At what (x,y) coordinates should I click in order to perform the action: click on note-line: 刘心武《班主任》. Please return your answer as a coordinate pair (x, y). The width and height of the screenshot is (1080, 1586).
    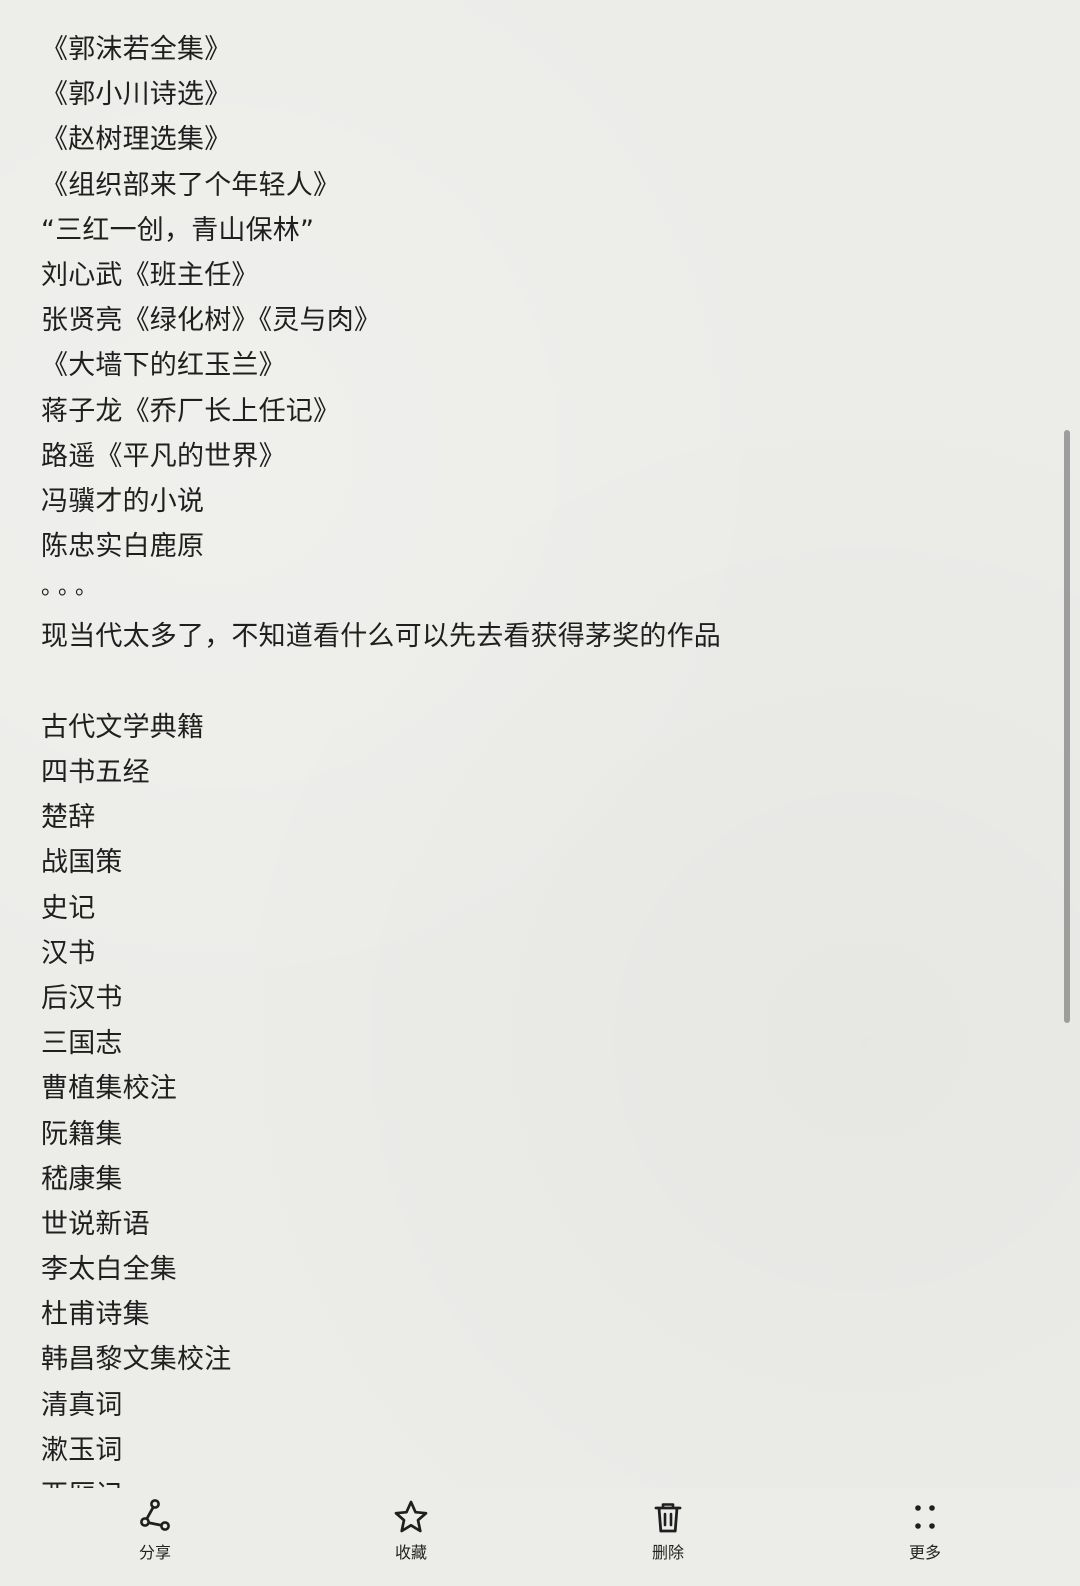
    Looking at the image, I should click on (150, 275).